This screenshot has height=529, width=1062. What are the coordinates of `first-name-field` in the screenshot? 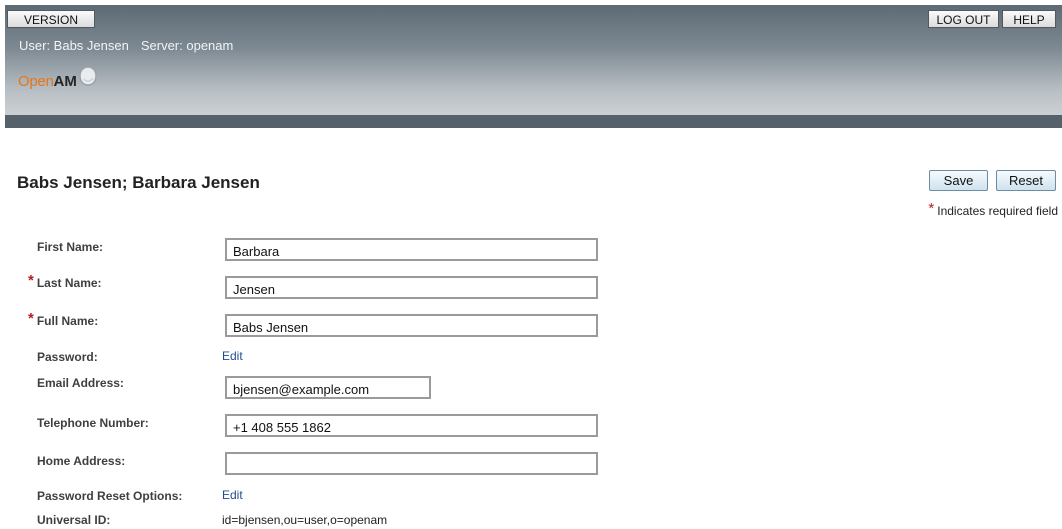 It's located at (411, 249).